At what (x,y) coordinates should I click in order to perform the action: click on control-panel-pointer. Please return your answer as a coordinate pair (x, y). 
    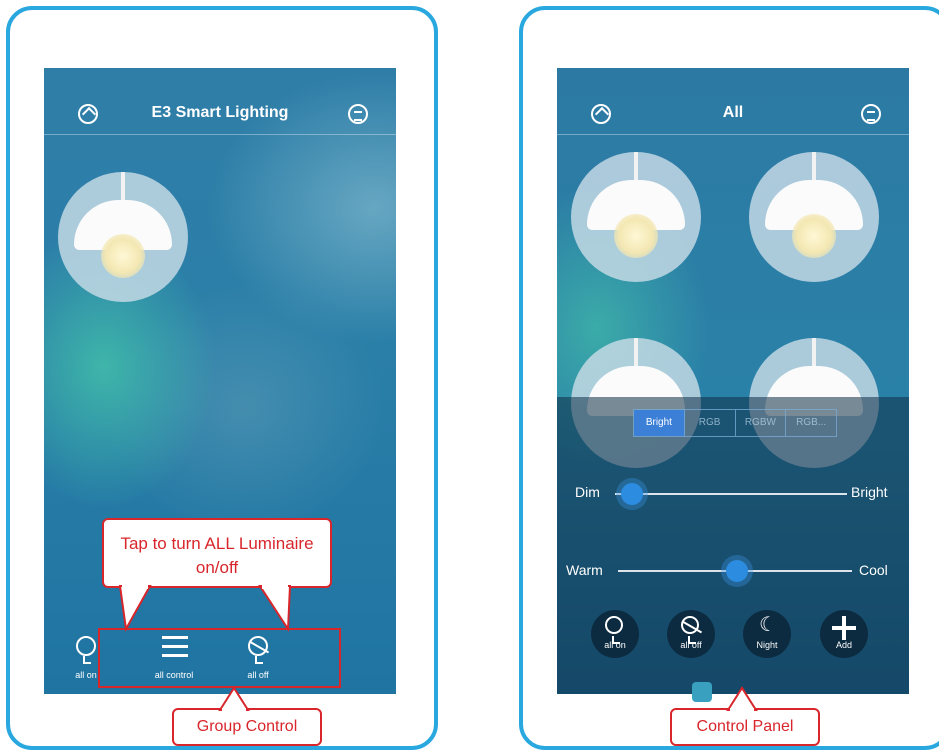
    Looking at the image, I should click on (742, 699).